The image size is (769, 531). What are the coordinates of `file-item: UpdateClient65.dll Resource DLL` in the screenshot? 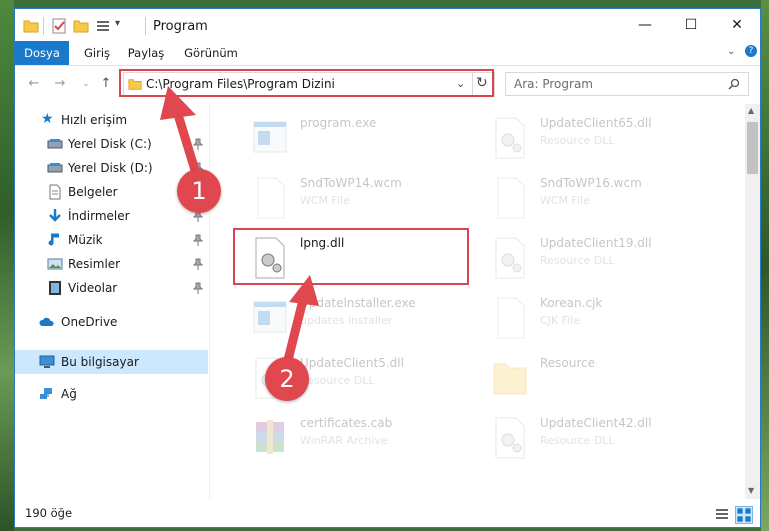 It's located at (595, 138).